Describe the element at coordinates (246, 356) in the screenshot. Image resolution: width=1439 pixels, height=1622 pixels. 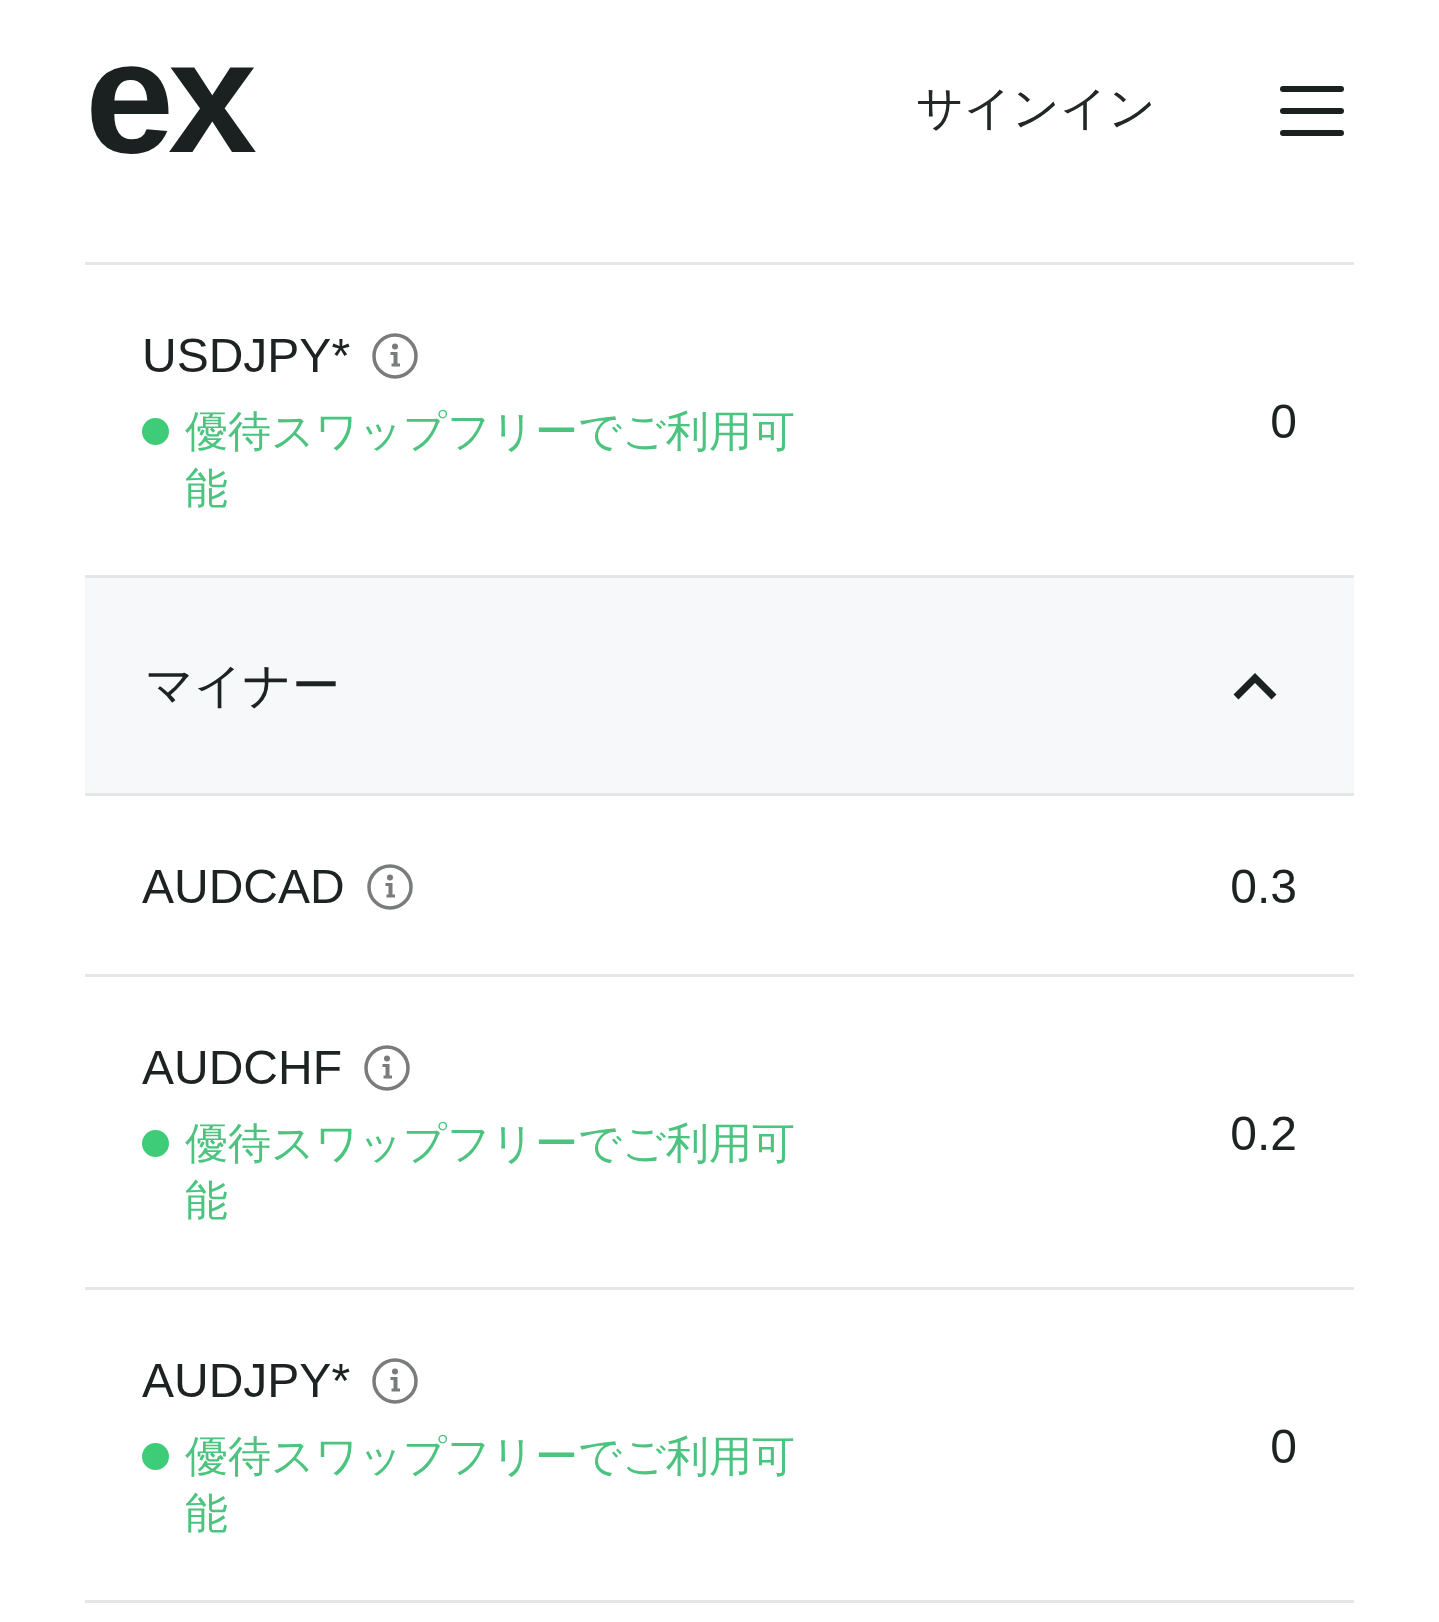
I see `instrument-name: USDJPY*` at that location.